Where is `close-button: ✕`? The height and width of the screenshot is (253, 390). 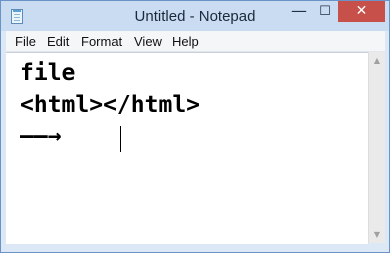
close-button: ✕ is located at coordinates (361, 11).